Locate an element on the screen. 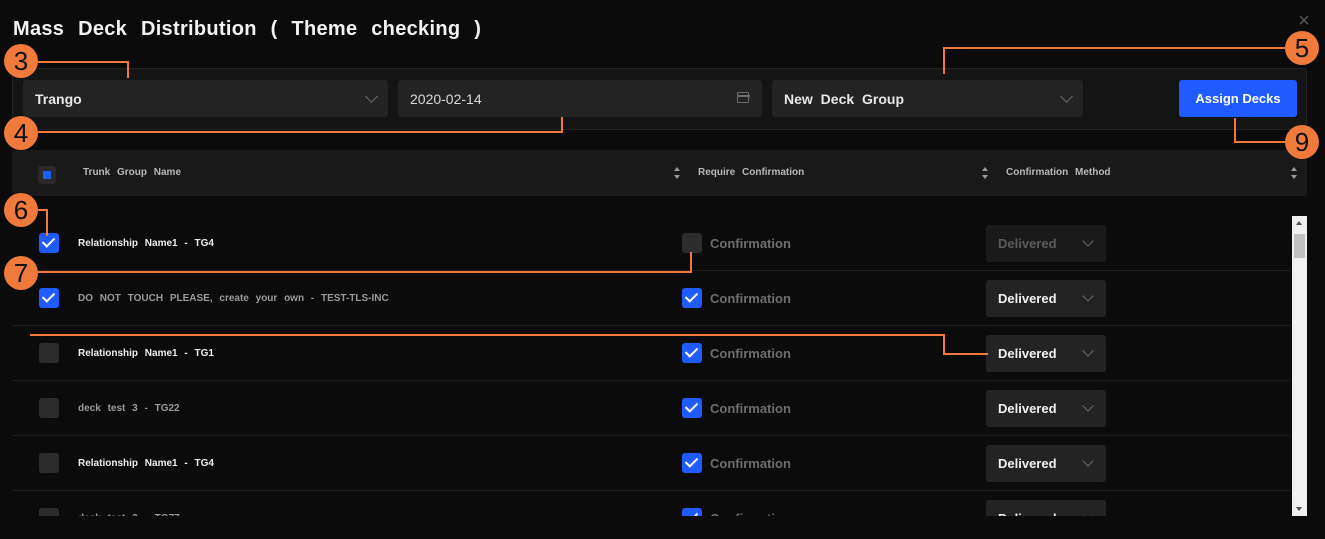  callout-4: 4 is located at coordinates (21, 133).